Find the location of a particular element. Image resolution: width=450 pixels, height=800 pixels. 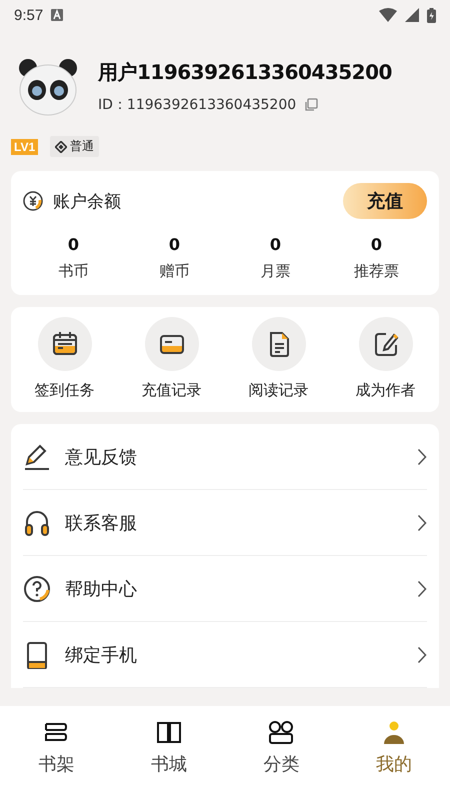

wifi-icon is located at coordinates (388, 15).